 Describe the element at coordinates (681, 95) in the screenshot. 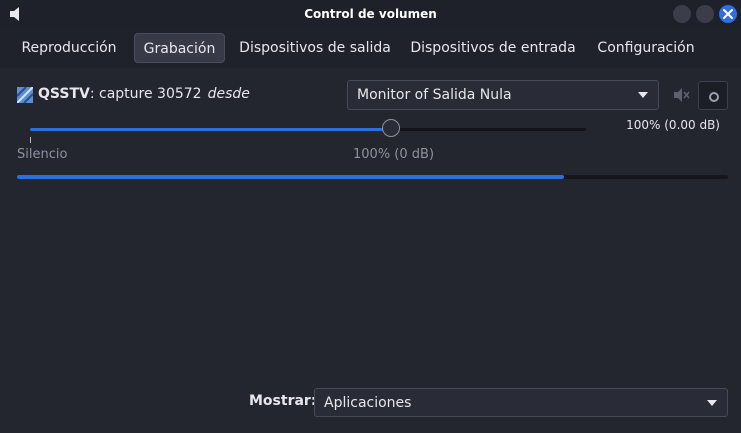

I see `mute-button` at that location.